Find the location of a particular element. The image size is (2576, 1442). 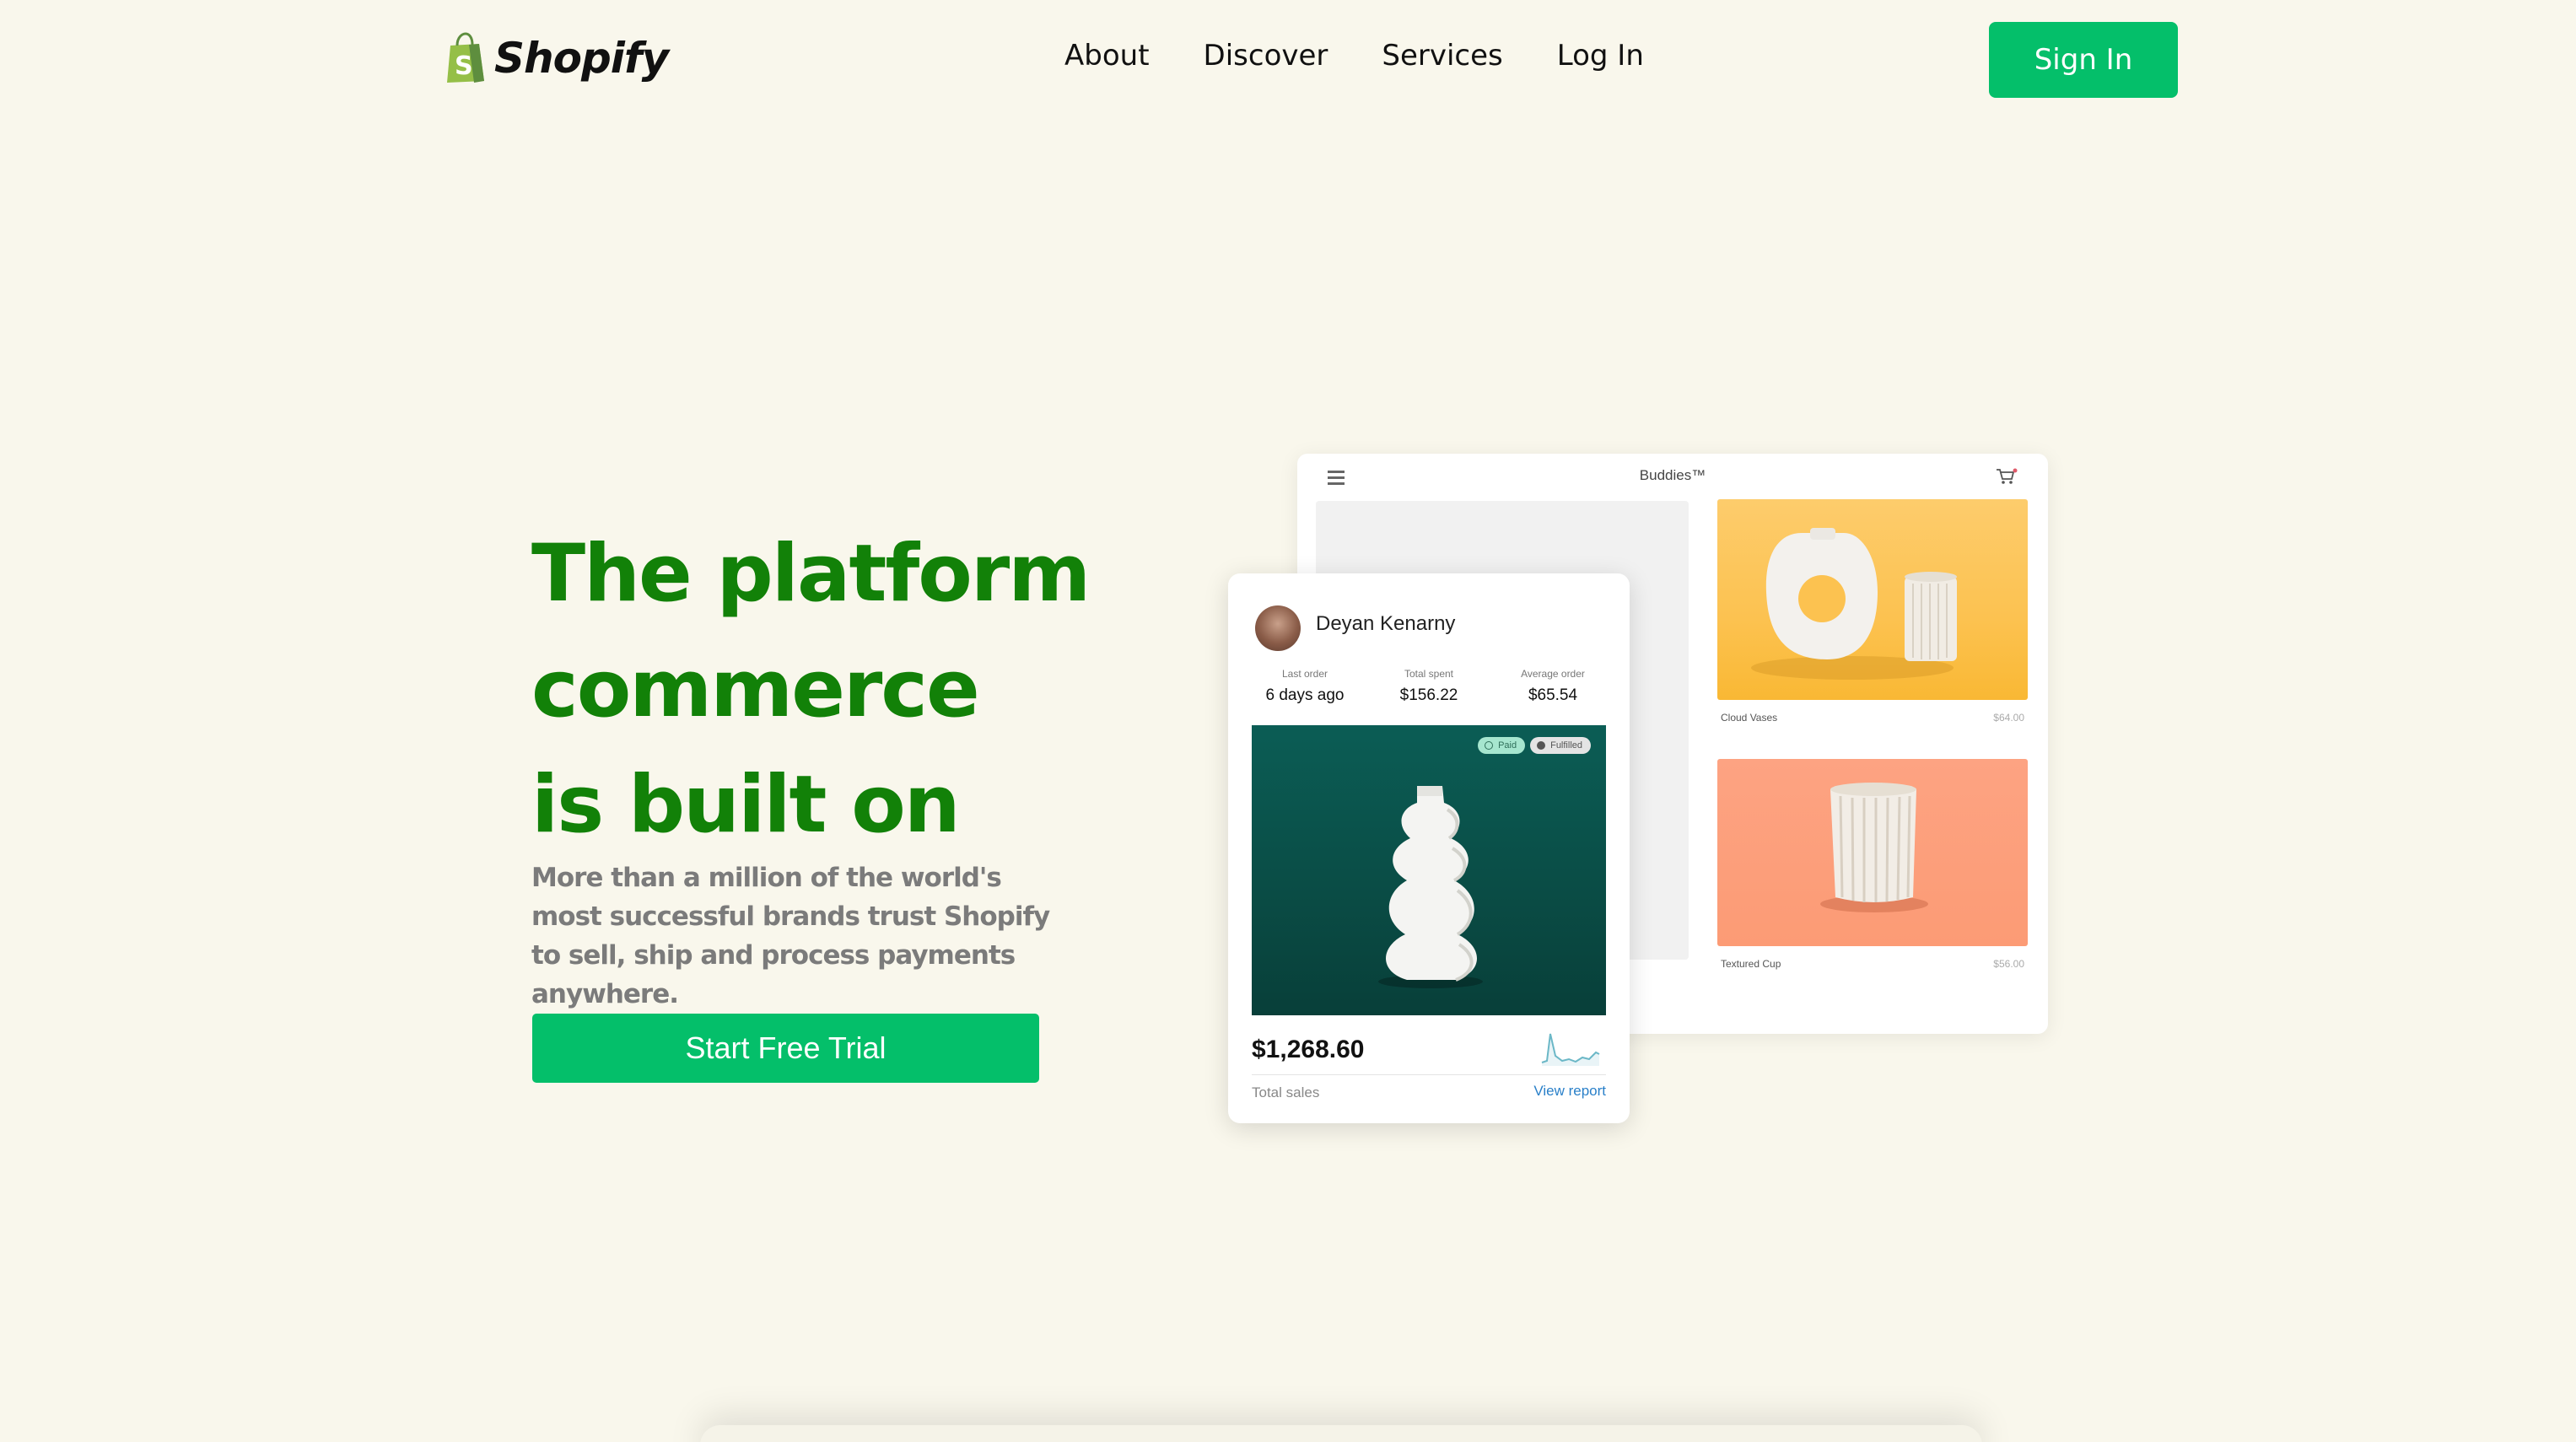

hero-title-line: The platform is located at coordinates (811, 574).